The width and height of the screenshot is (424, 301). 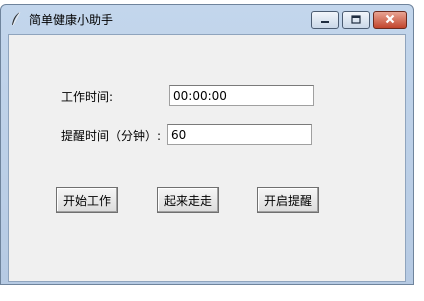 I want to click on maximize-button, so click(x=356, y=20).